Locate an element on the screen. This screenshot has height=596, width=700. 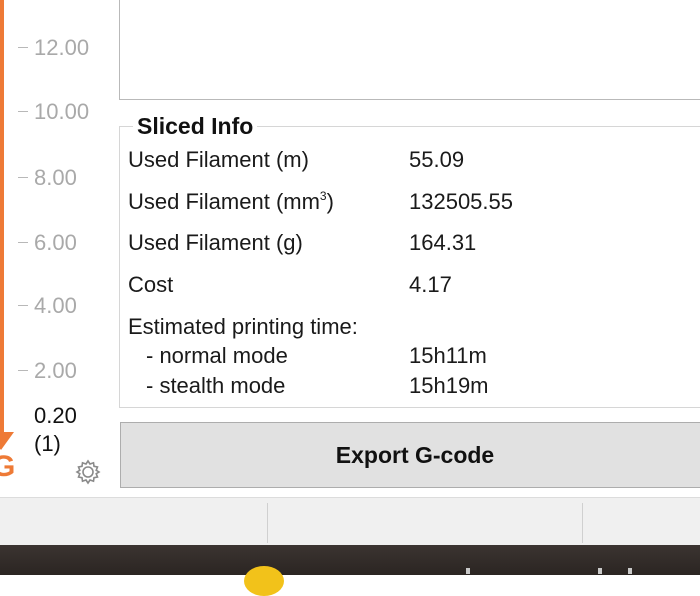
tick-label: 12.00 is located at coordinates (62, 47).